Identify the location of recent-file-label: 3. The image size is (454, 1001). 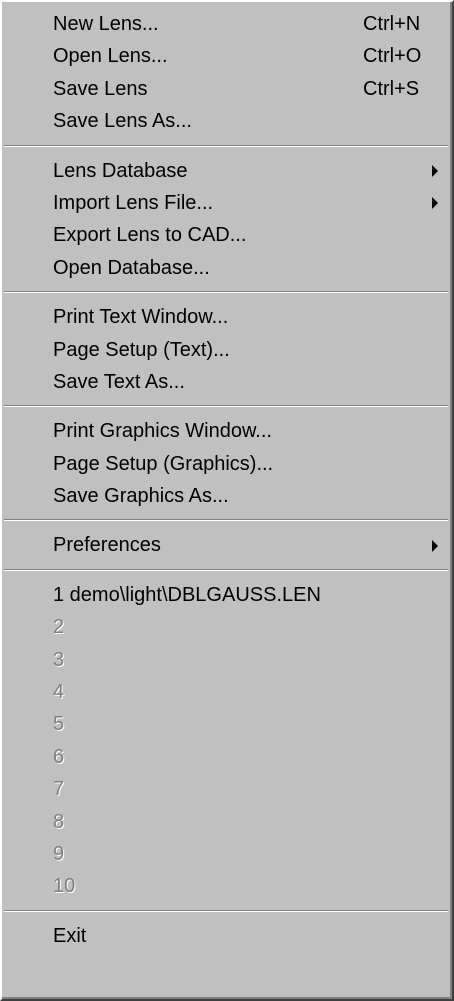
(59, 659).